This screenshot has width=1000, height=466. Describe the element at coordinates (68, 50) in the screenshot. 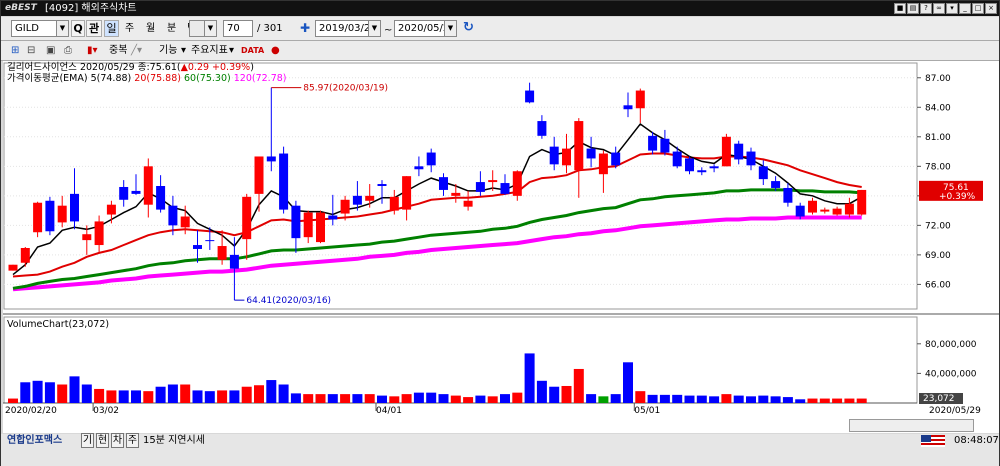

I see `print-icon: ⎙` at that location.